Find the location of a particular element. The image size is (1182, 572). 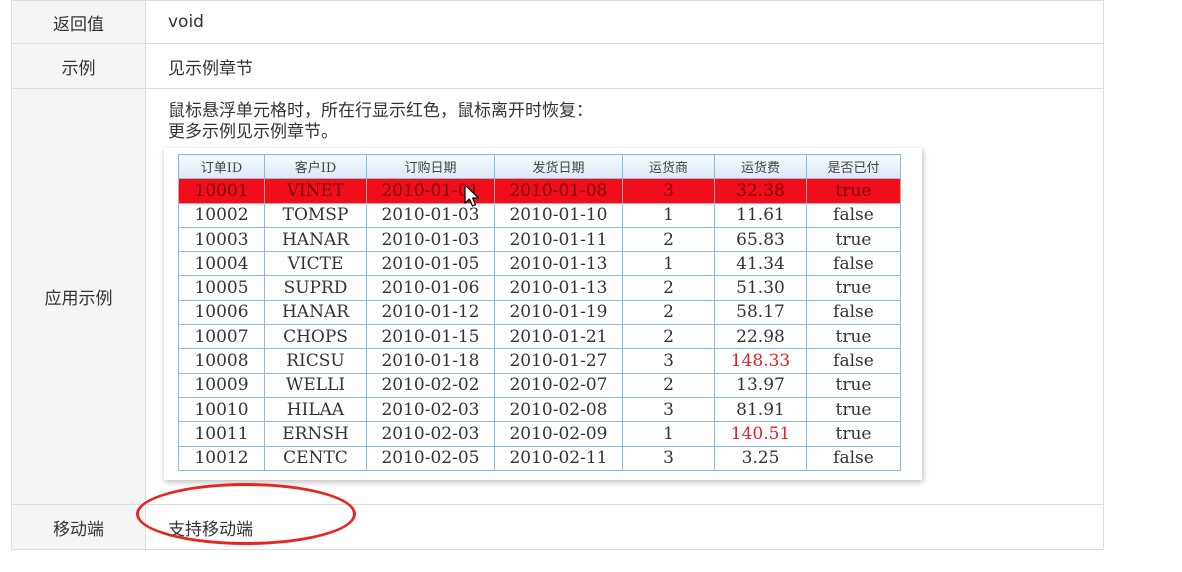

grid-cell: 13.97 is located at coordinates (760, 385).